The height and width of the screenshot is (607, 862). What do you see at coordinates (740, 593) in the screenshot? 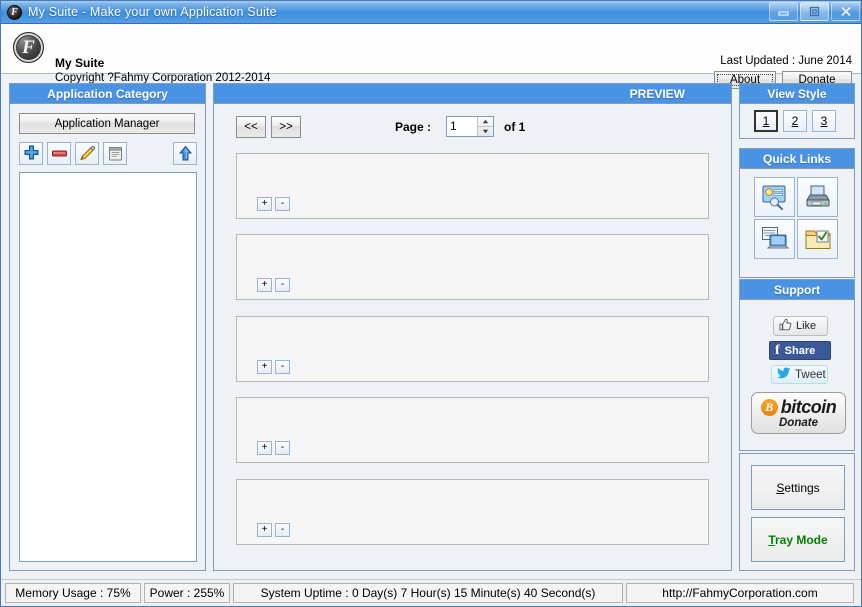
I see `status-website-url: http://FahmyCorporation.com` at bounding box center [740, 593].